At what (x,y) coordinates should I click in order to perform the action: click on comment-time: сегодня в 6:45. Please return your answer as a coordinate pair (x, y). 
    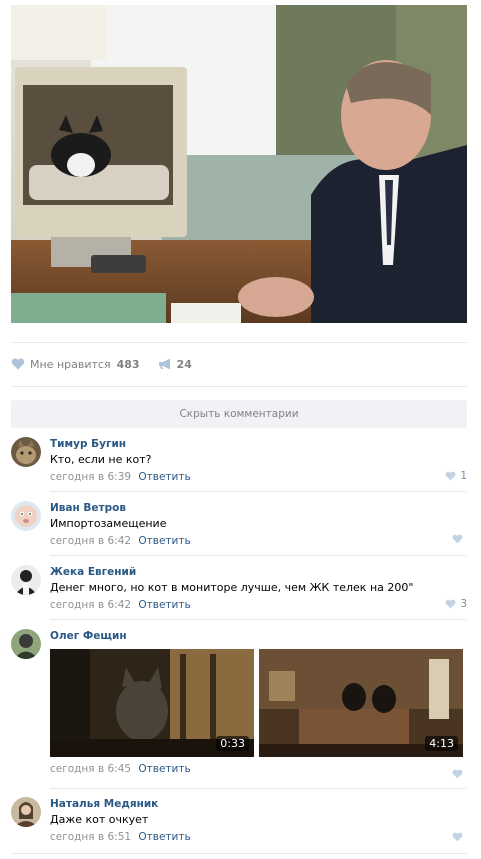
    Looking at the image, I should click on (90, 769).